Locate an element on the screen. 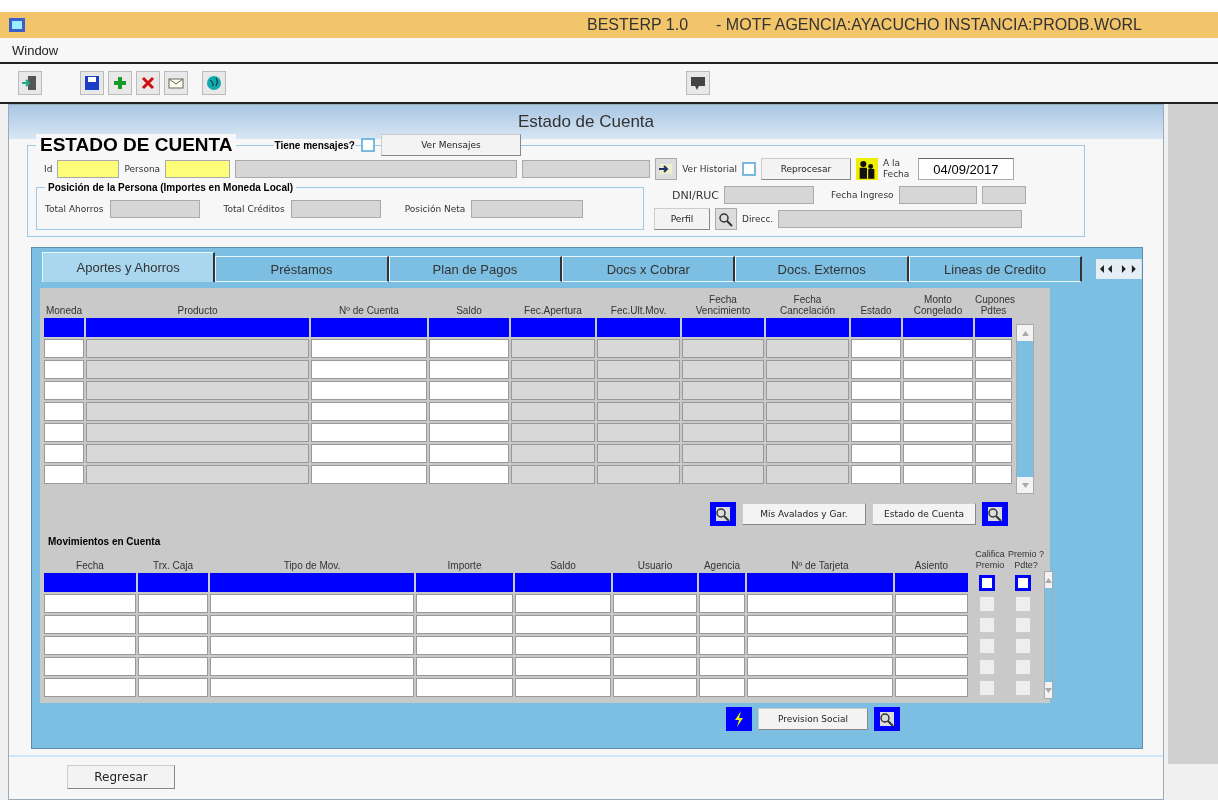  menu-item: Window is located at coordinates (35, 50).